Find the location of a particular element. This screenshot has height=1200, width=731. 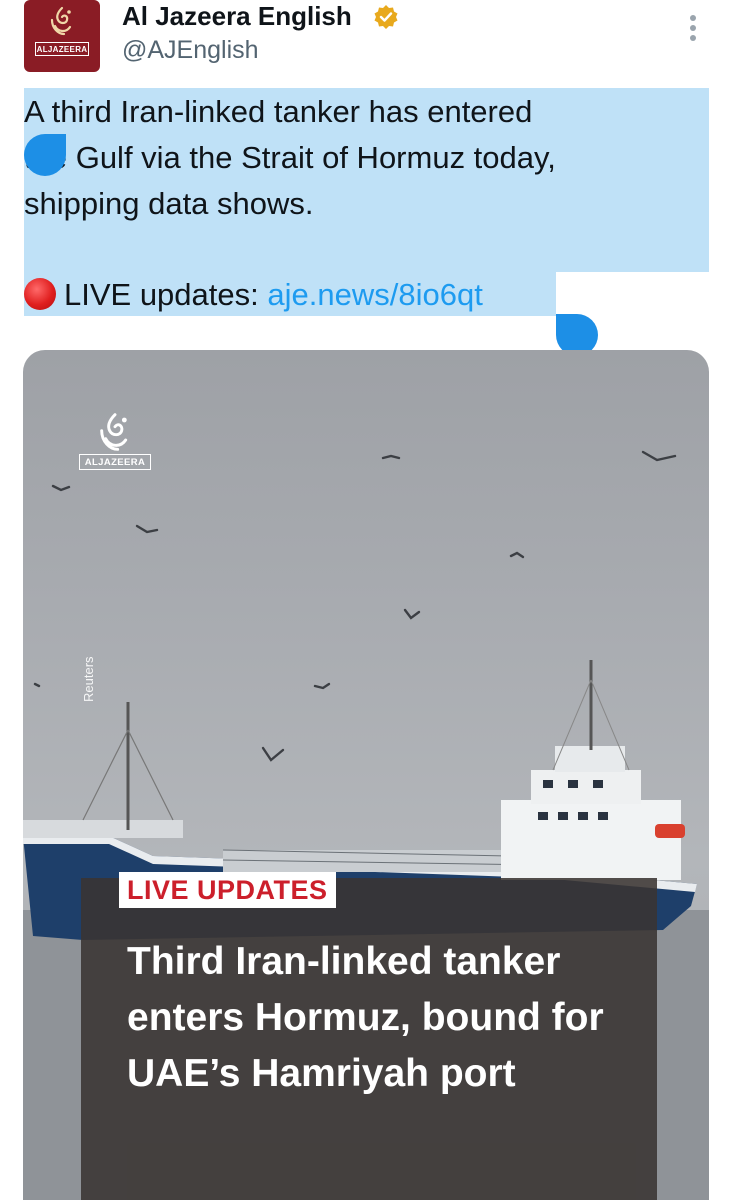

aljazeera-logo: ALJAZEERA is located at coordinates (115, 443).